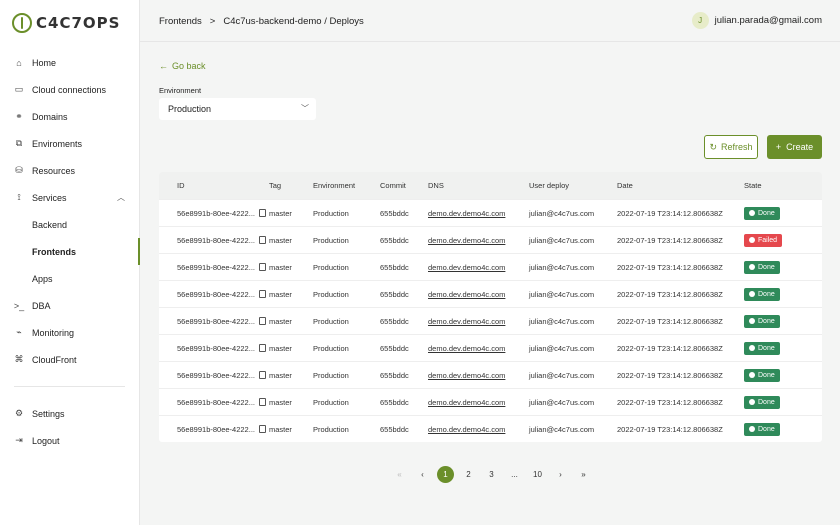  What do you see at coordinates (491, 474) in the screenshot?
I see `page-button-3: 3` at bounding box center [491, 474].